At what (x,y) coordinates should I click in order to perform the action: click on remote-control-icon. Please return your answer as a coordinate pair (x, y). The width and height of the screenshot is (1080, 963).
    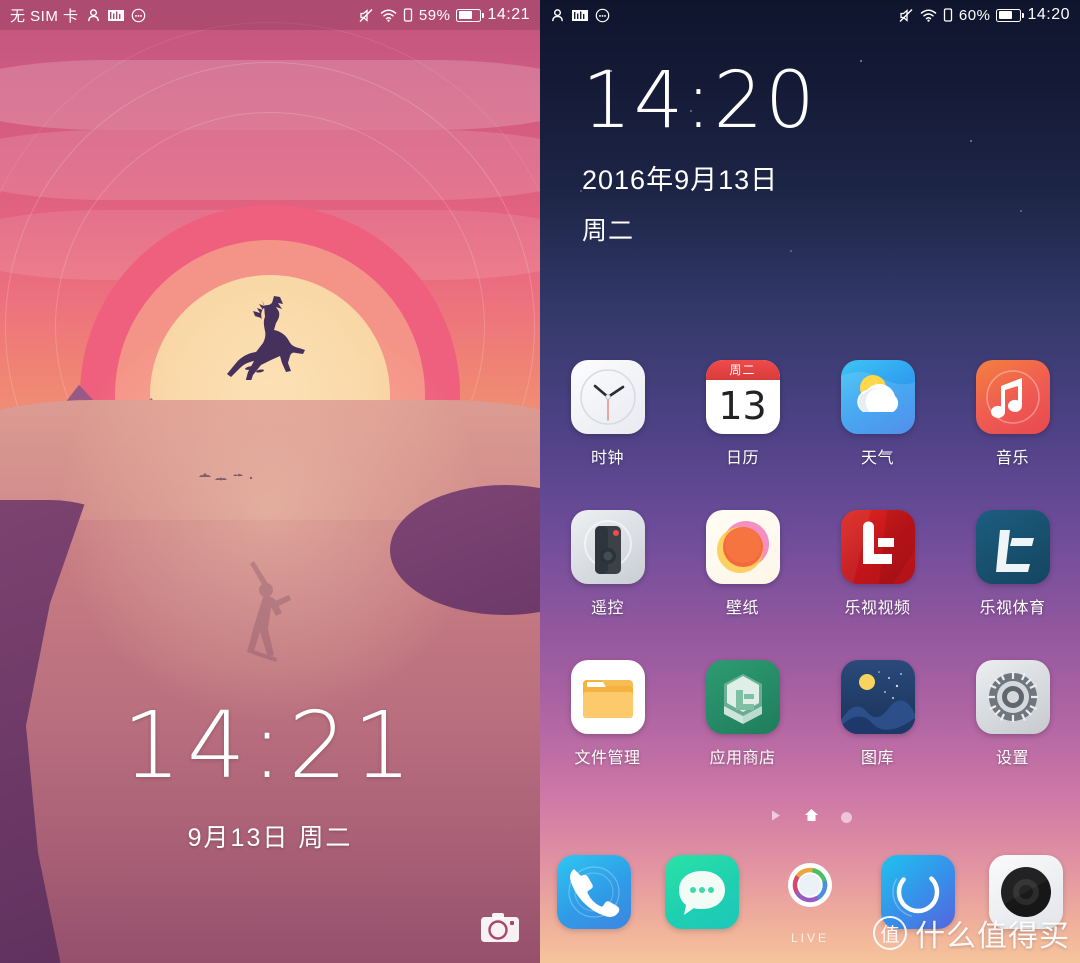
    Looking at the image, I should click on (607, 547).